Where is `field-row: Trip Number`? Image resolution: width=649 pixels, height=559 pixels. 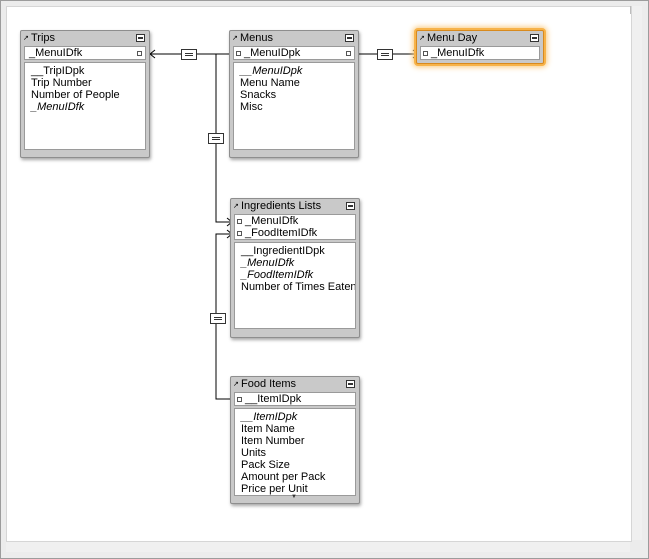 field-row: Trip Number is located at coordinates (88, 83).